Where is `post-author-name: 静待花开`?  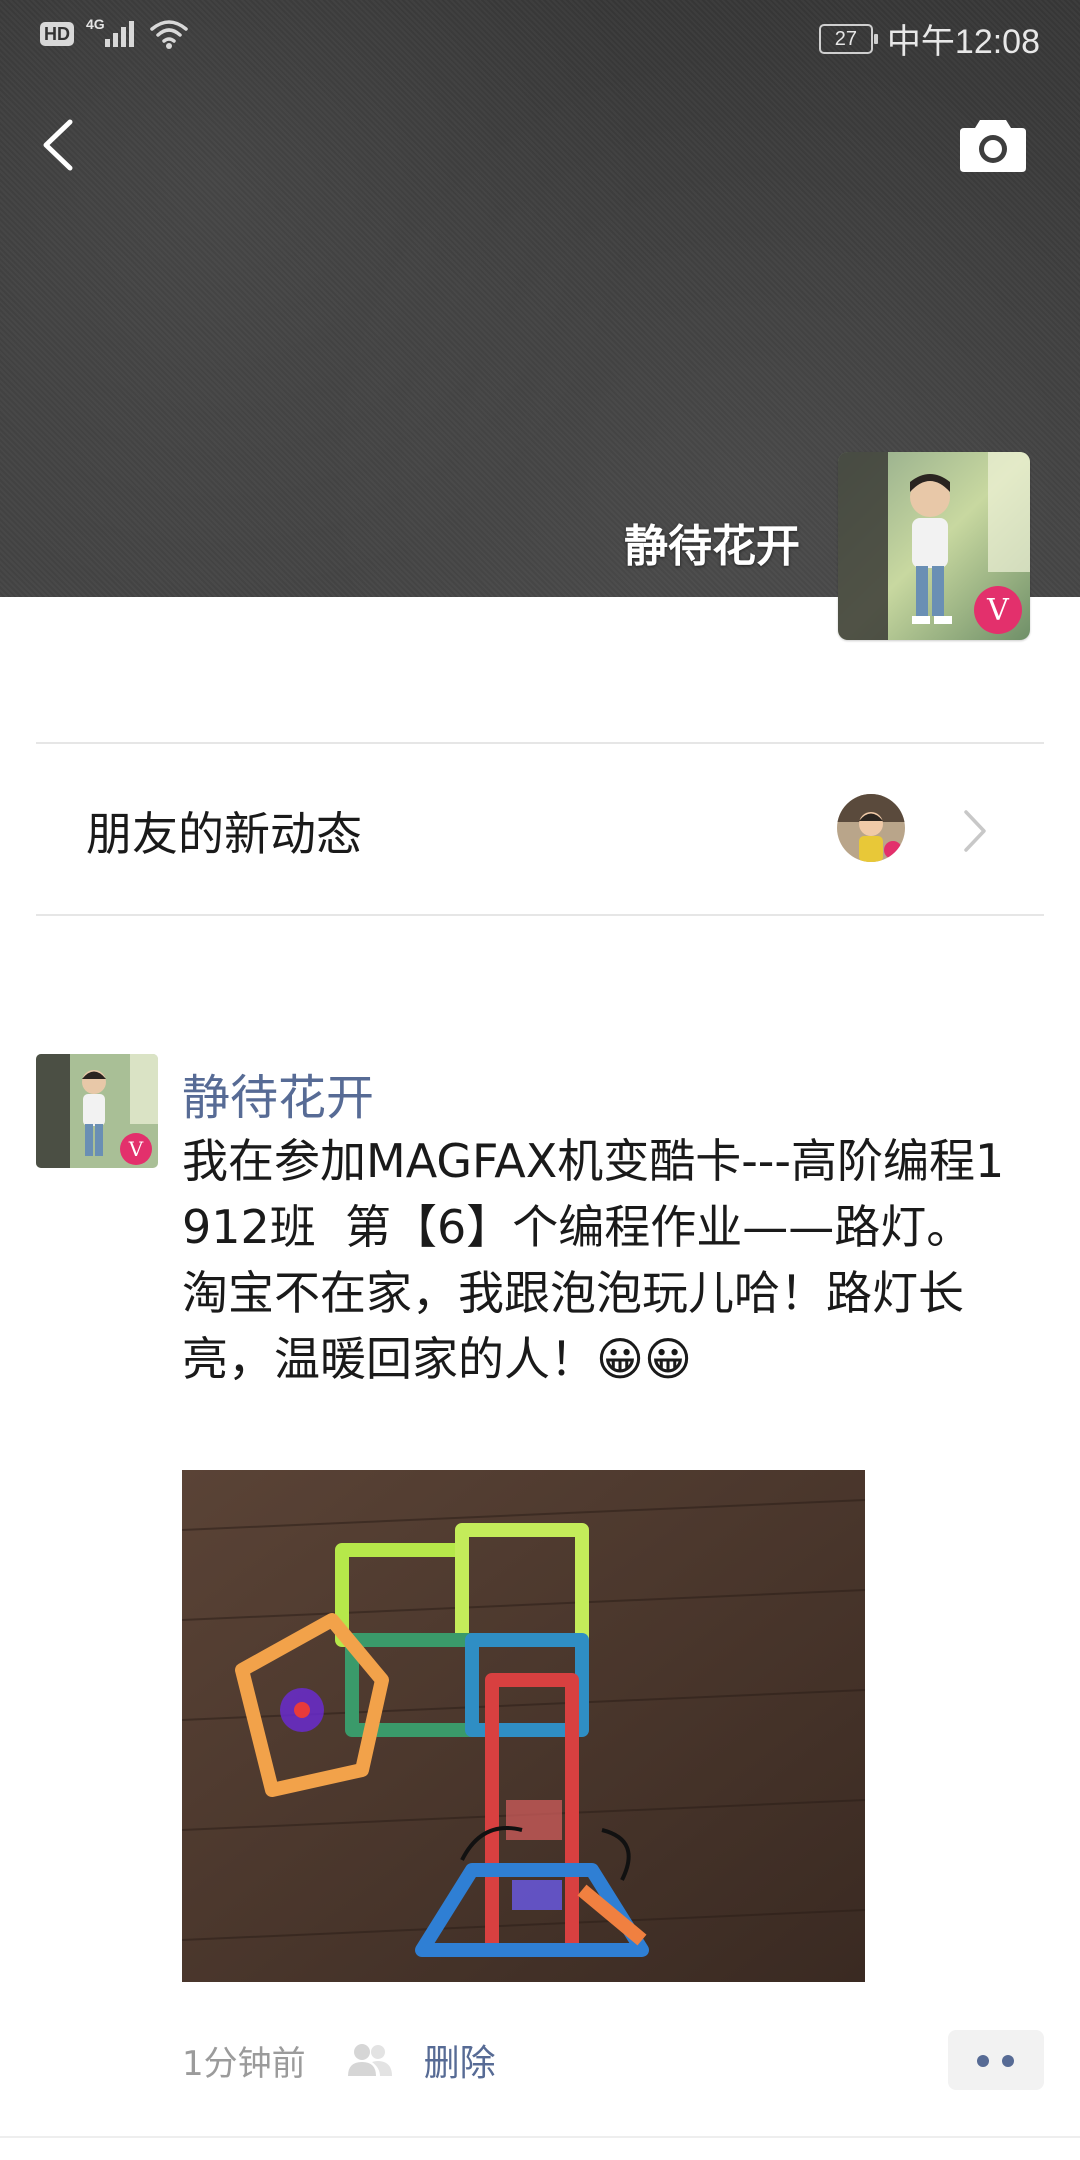
post-author-name: 静待花开 is located at coordinates (278, 1093).